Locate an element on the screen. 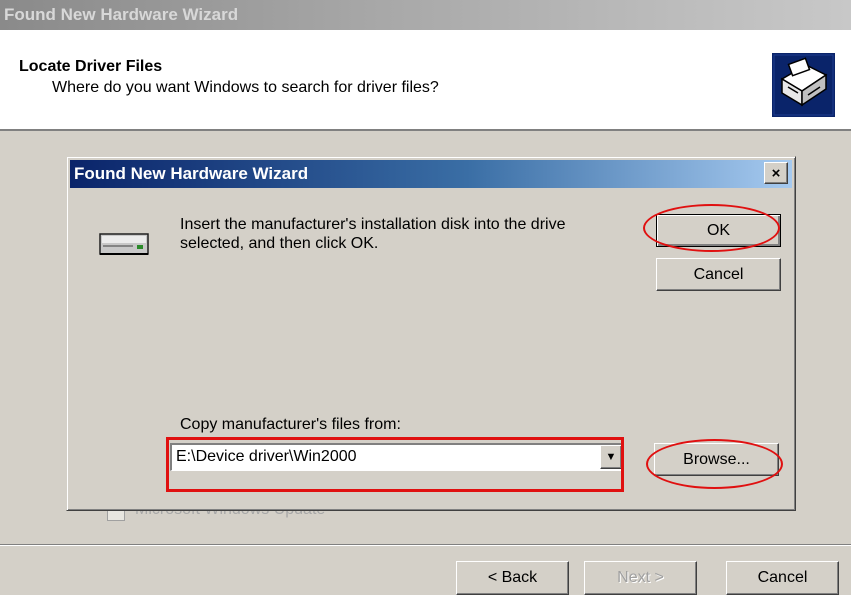  wizard-header-title: Locate Driver Files is located at coordinates (91, 66).